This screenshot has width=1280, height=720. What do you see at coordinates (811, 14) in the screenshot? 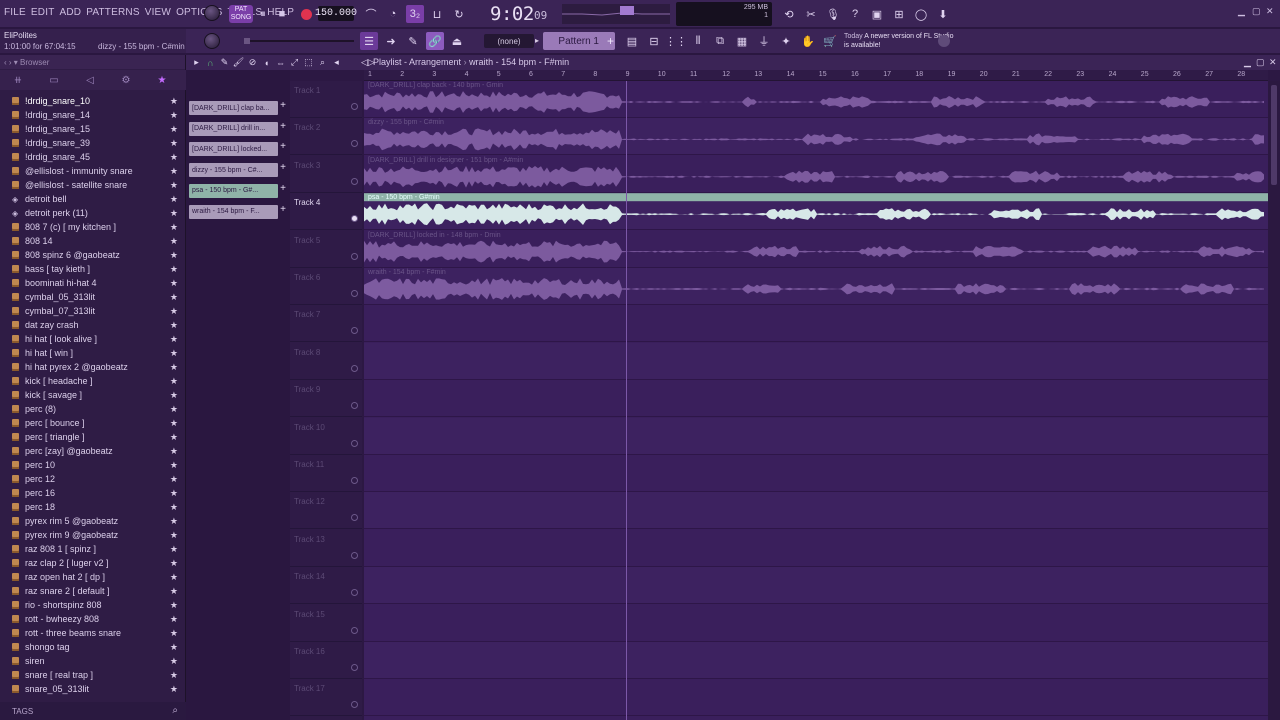
I see `cut-icon: ✂` at bounding box center [811, 14].